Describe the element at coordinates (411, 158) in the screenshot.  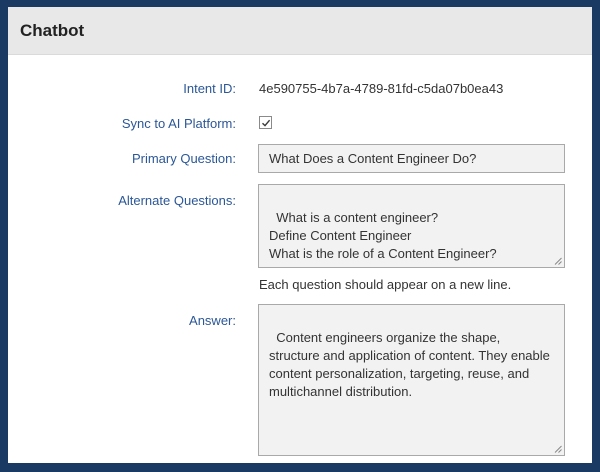
I see `primary-question-input` at that location.